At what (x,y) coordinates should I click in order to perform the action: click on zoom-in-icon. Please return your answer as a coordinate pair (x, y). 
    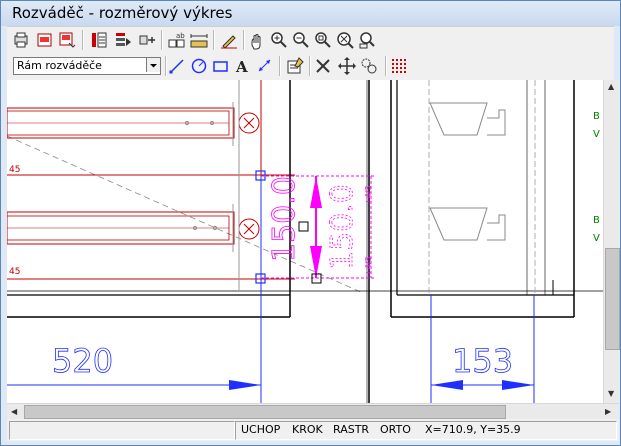
    Looking at the image, I should click on (279, 40).